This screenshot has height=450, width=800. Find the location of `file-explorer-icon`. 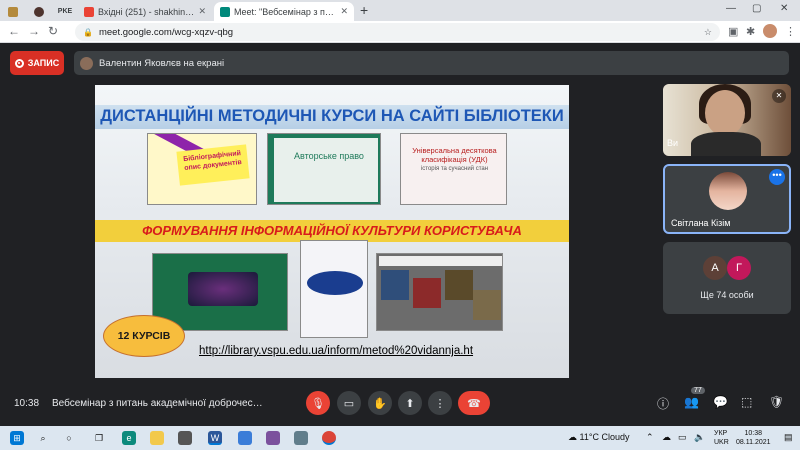

file-explorer-icon is located at coordinates (157, 438).